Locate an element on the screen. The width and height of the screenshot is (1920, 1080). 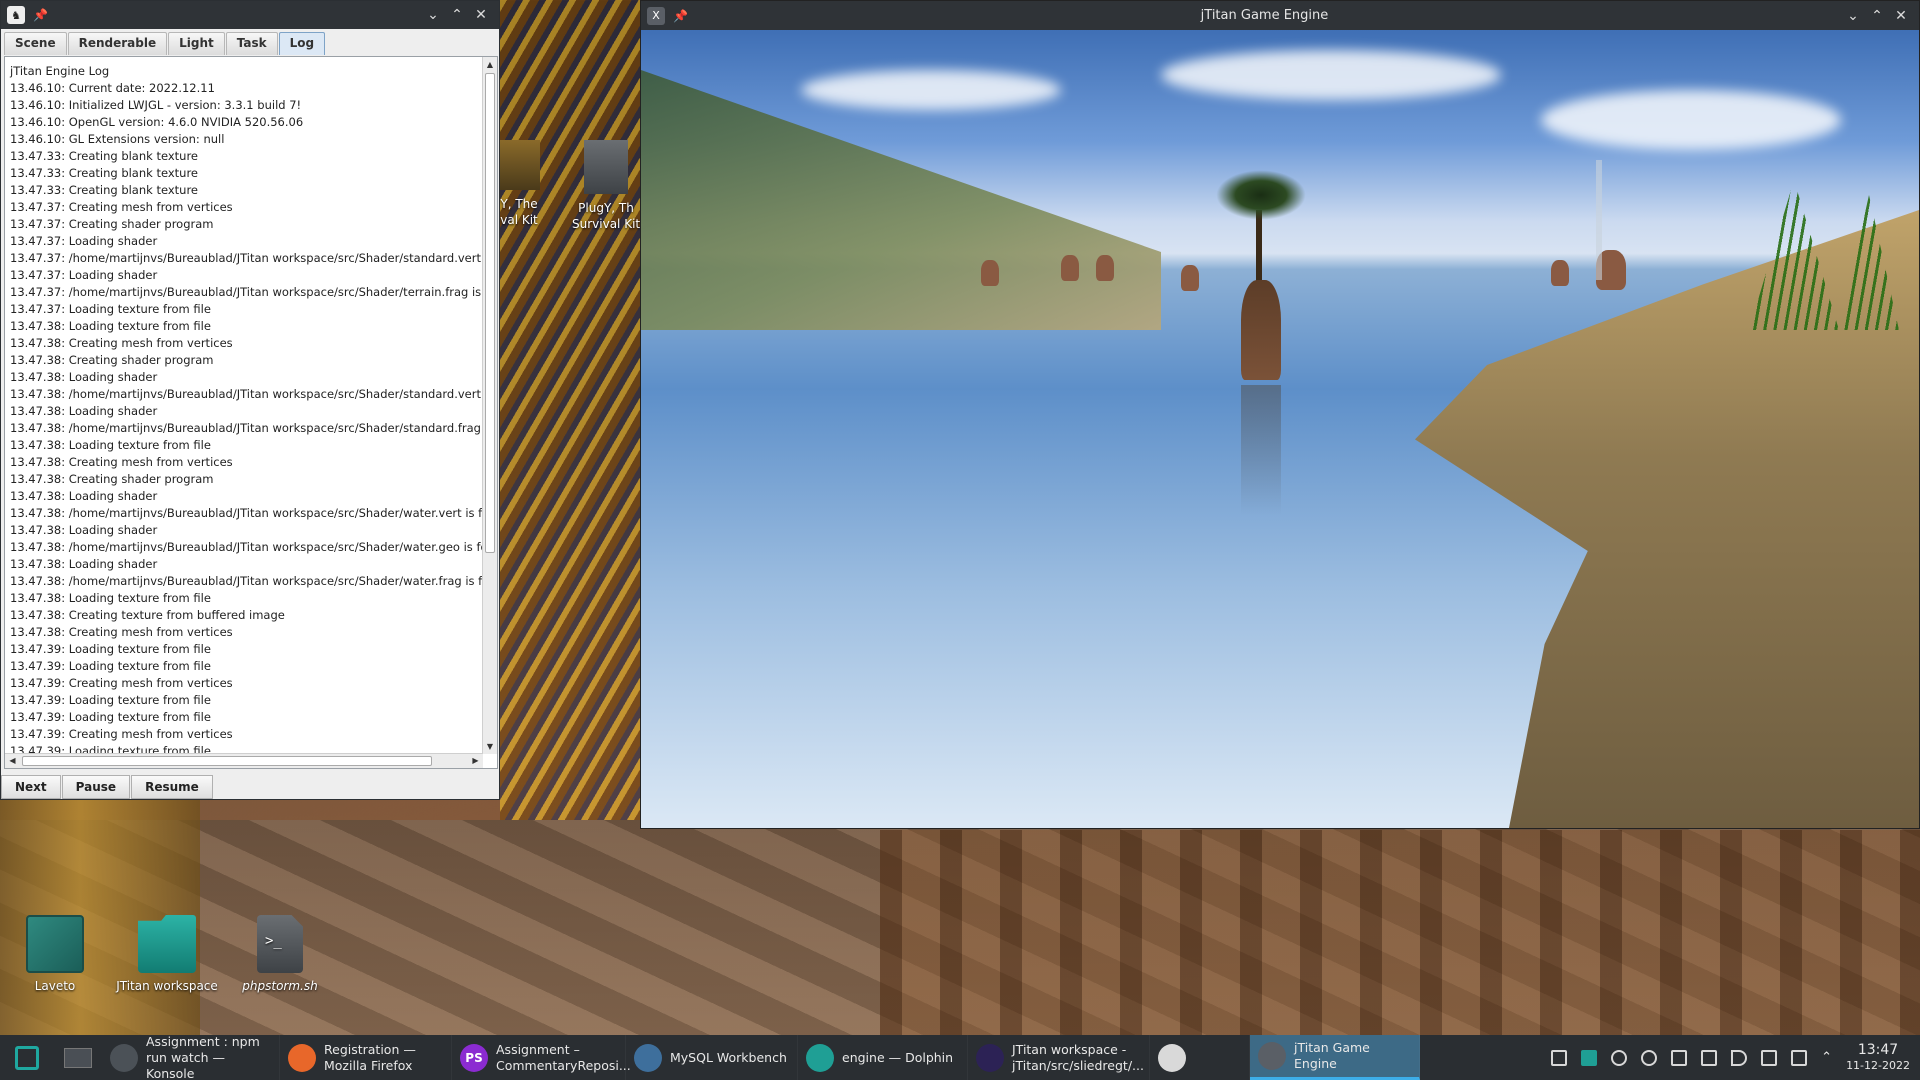
java-app-icon: ♞ is located at coordinates (16, 15).